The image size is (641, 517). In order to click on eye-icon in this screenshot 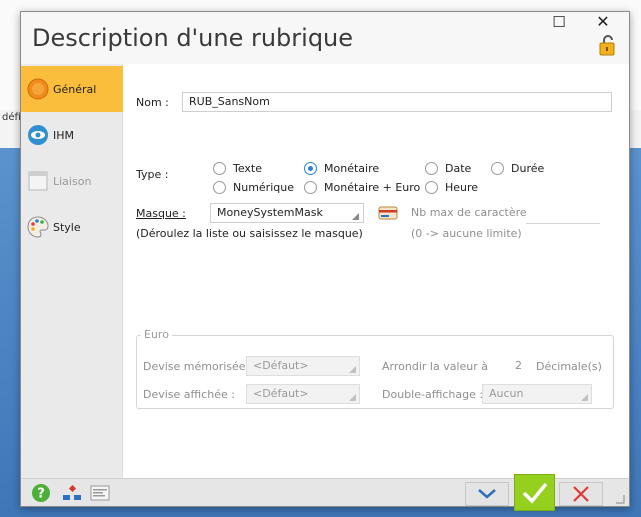, I will do `click(38, 135)`.